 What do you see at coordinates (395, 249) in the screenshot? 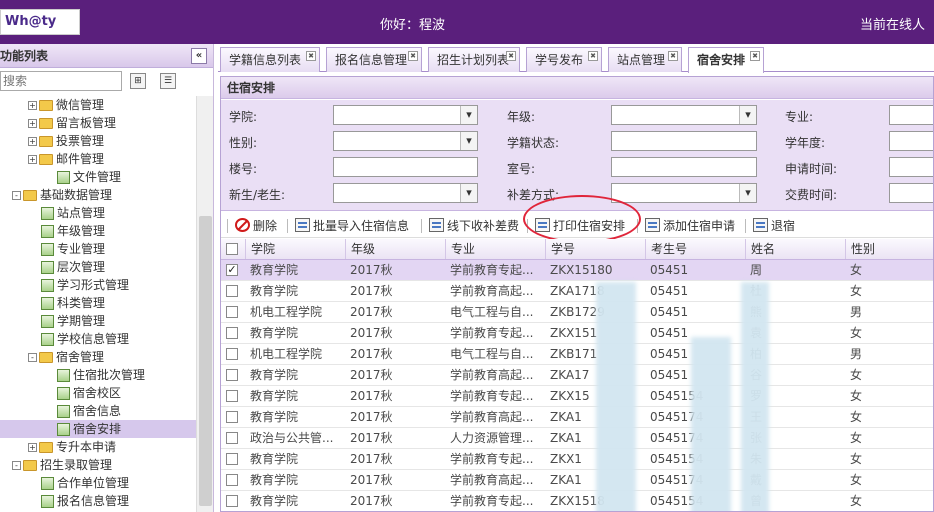
I see `column-header: 年级` at bounding box center [395, 249].